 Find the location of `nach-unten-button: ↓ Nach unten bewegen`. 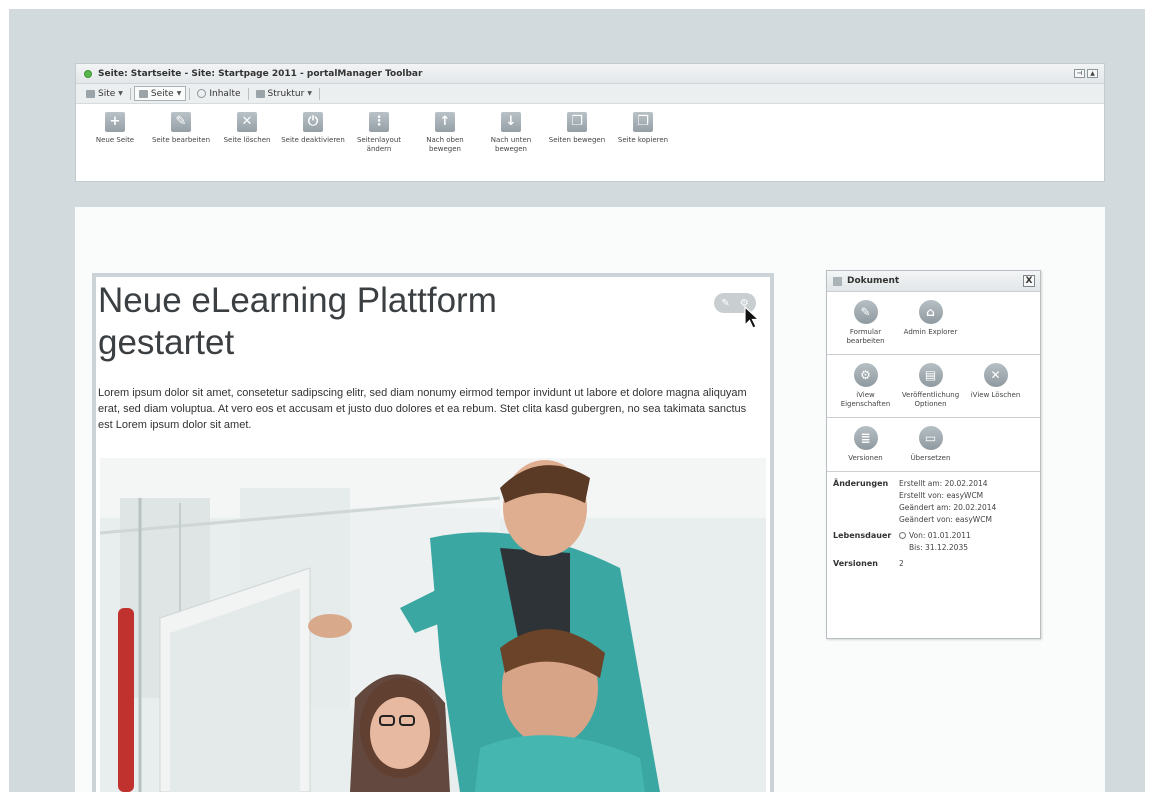

nach-unten-button: ↓ Nach unten bewegen is located at coordinates (511, 133).